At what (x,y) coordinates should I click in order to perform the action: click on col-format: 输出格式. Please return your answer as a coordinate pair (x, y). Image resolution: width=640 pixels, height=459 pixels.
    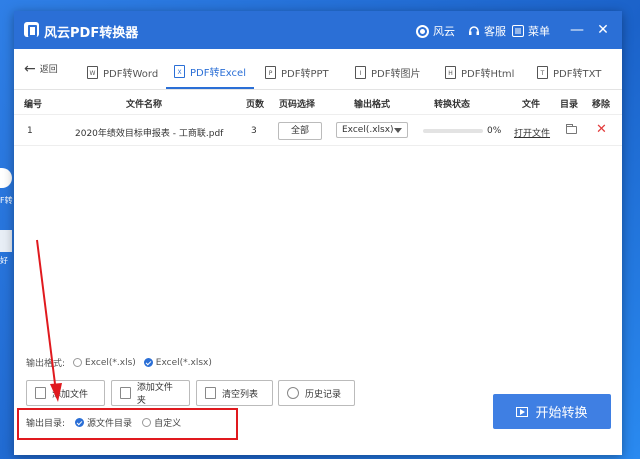
    Looking at the image, I should click on (372, 105).